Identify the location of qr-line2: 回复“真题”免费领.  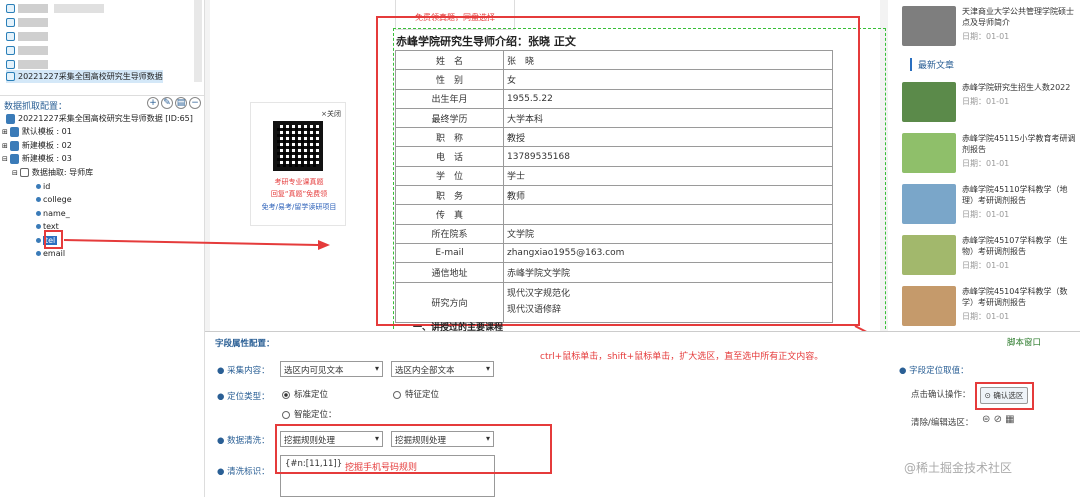
(299, 194).